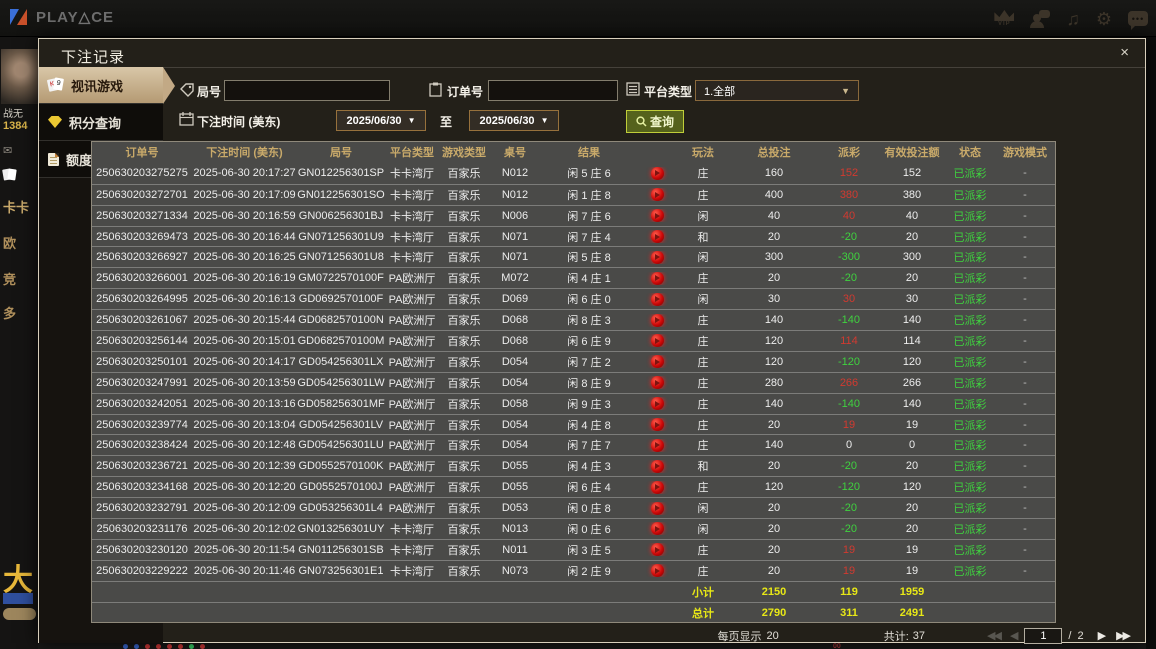  I want to click on order-number: 250630203250101, so click(142, 361).